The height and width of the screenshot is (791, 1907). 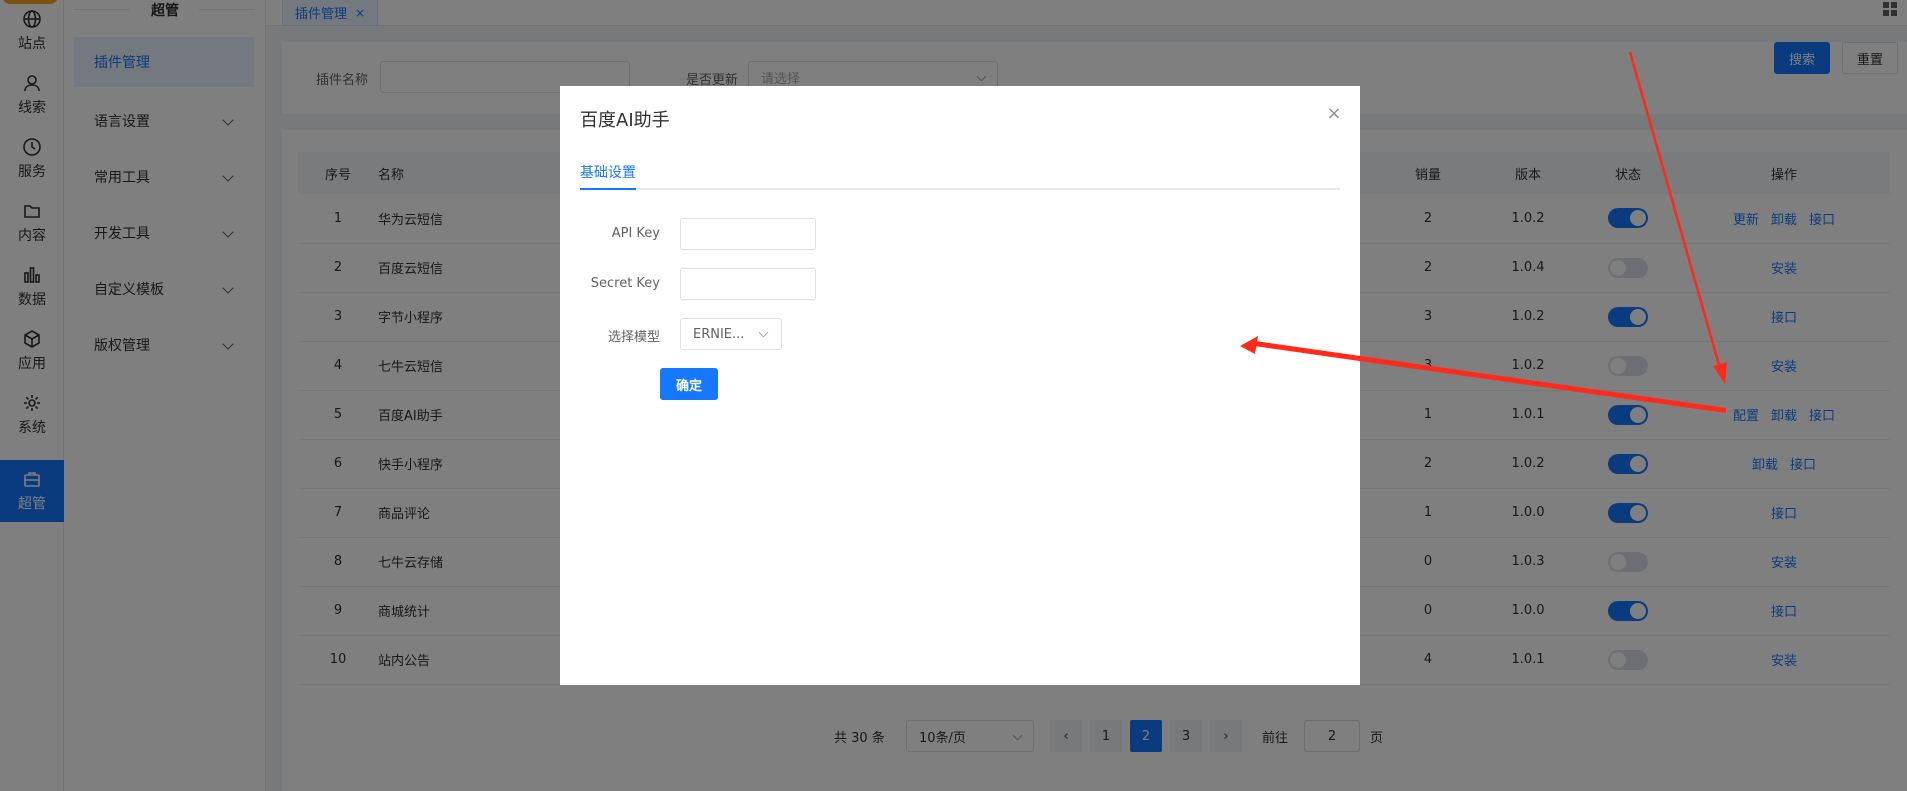 I want to click on close-icon: ×, so click(x=1334, y=114).